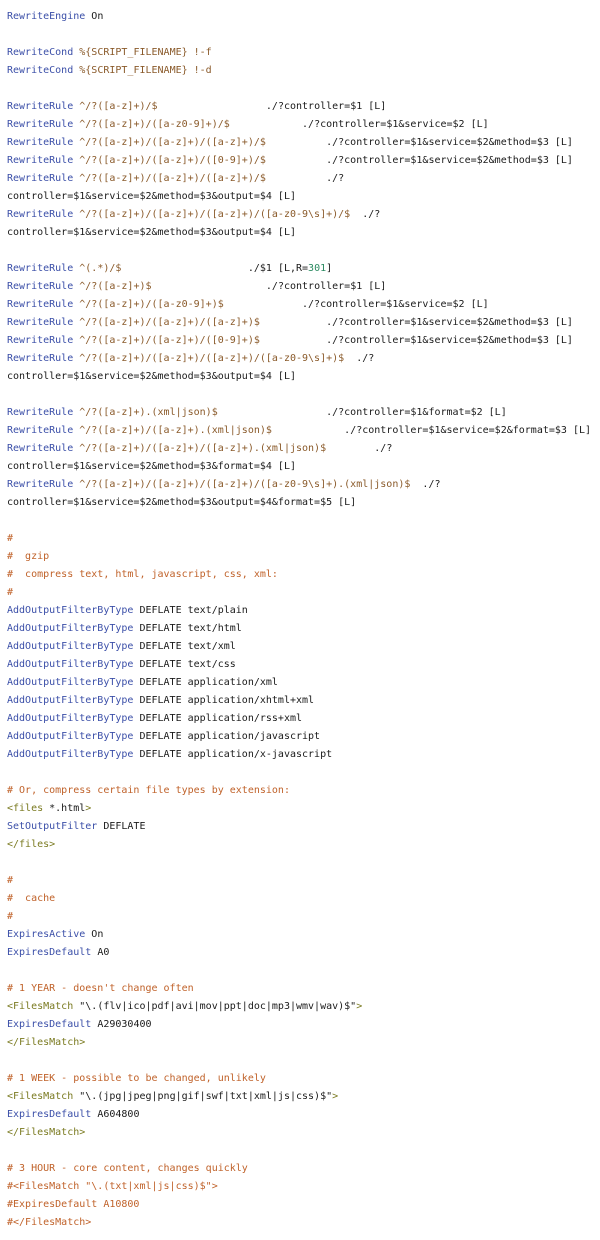  What do you see at coordinates (10, 592) in the screenshot?
I see `comment-token: #` at bounding box center [10, 592].